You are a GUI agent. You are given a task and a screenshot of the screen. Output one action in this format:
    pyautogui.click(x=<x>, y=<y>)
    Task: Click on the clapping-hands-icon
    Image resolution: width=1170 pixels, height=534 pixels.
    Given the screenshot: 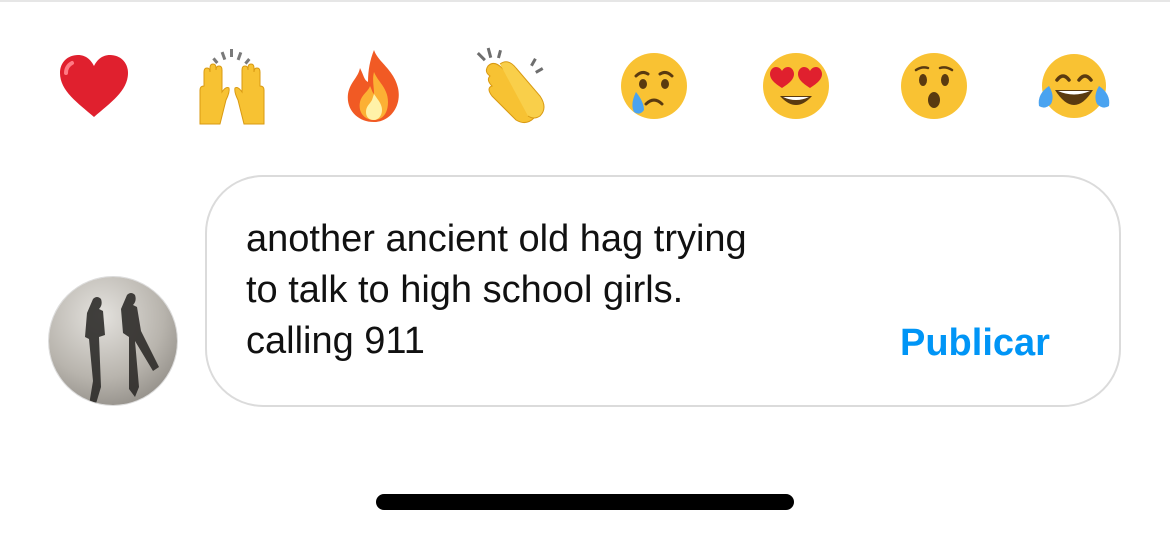 What is the action you would take?
    pyautogui.click(x=516, y=86)
    